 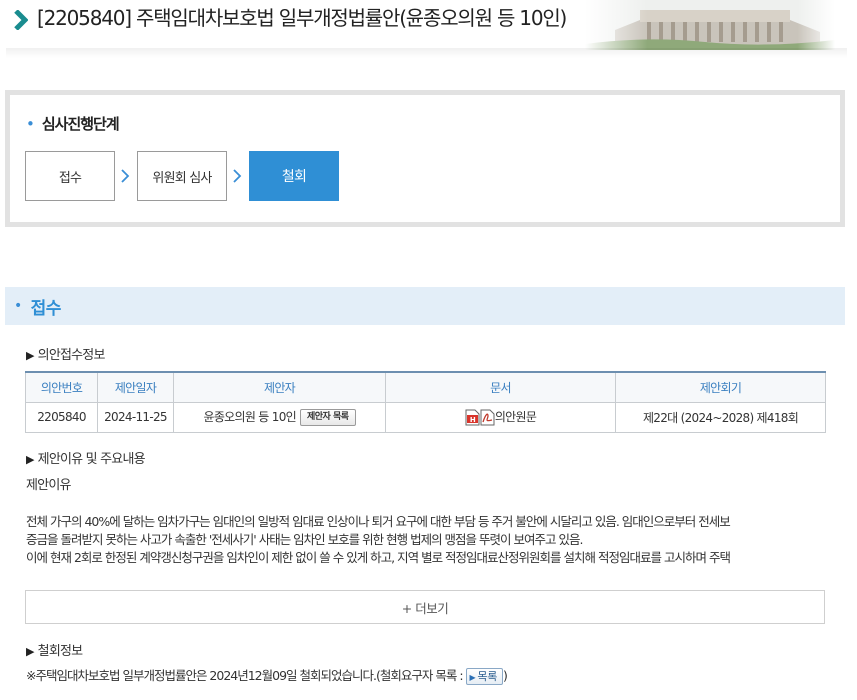 I want to click on pdf-document-icon, so click(x=487, y=417).